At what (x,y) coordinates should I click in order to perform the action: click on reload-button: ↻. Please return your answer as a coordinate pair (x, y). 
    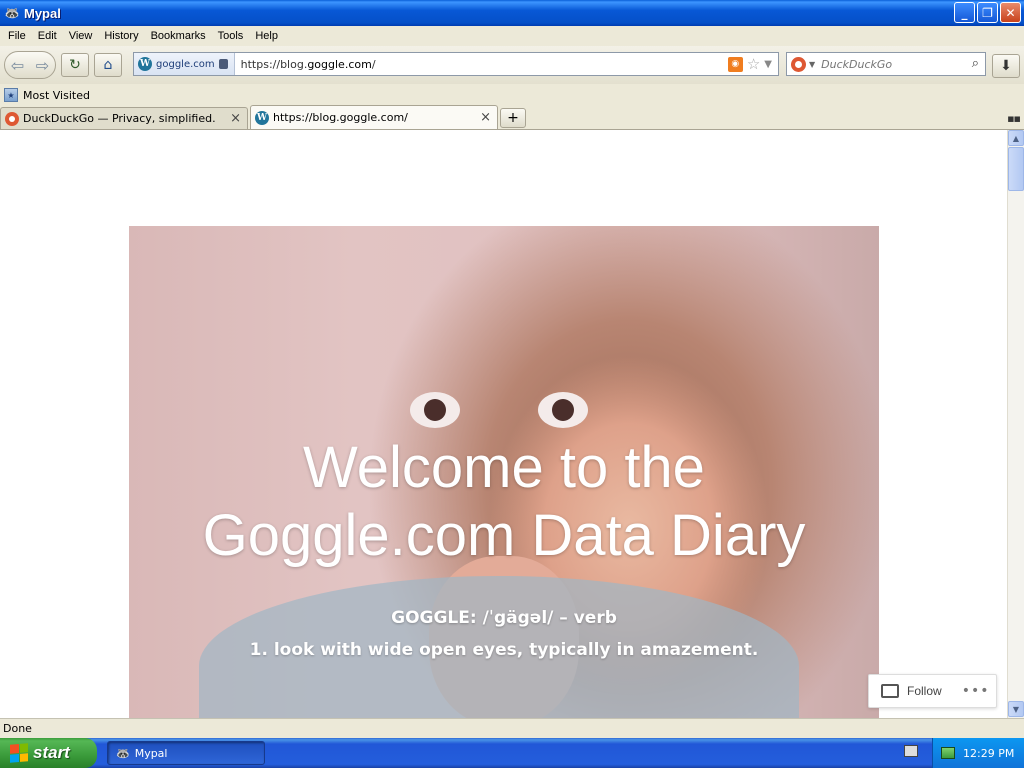
    Looking at the image, I should click on (75, 65).